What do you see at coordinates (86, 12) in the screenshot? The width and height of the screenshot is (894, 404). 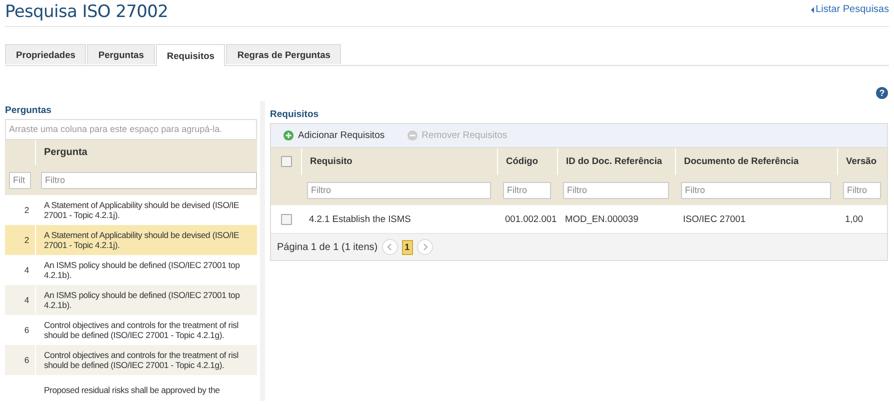 I see `page-title: Pesquisa ISO 27002` at bounding box center [86, 12].